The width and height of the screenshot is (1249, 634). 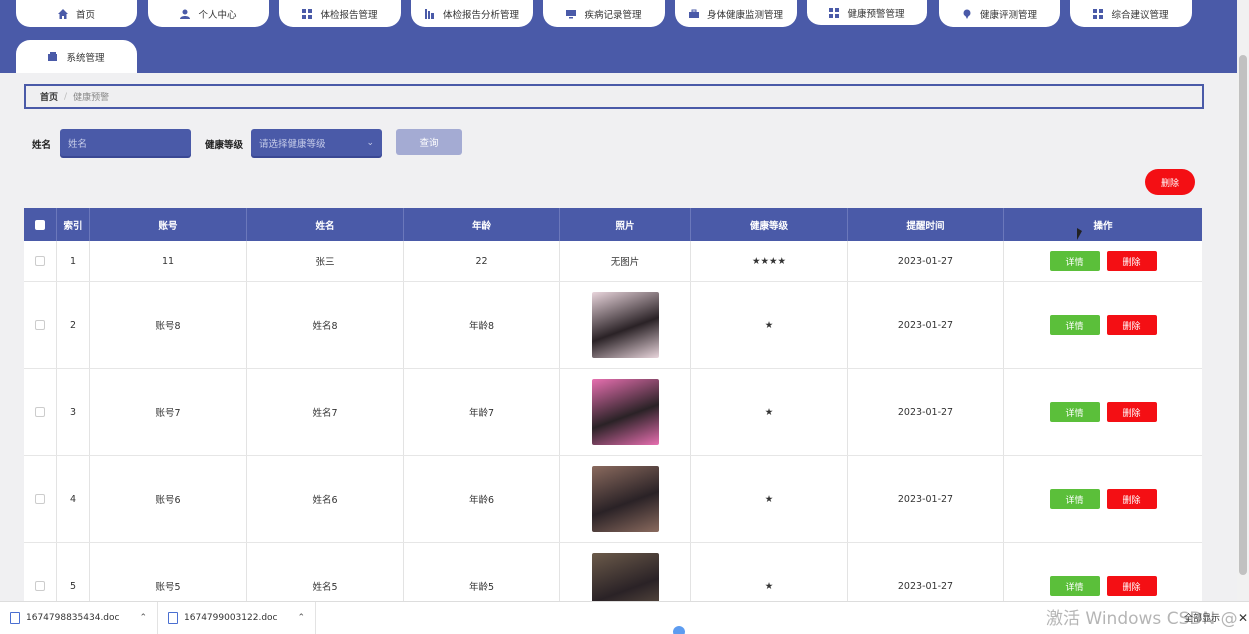 What do you see at coordinates (168, 325) in the screenshot?
I see `cell-account: 账号8` at bounding box center [168, 325].